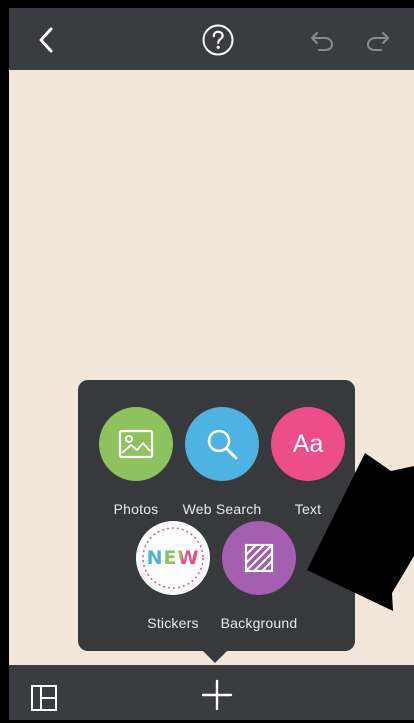  What do you see at coordinates (360, 532) in the screenshot?
I see `pointer-arrow-icon` at bounding box center [360, 532].